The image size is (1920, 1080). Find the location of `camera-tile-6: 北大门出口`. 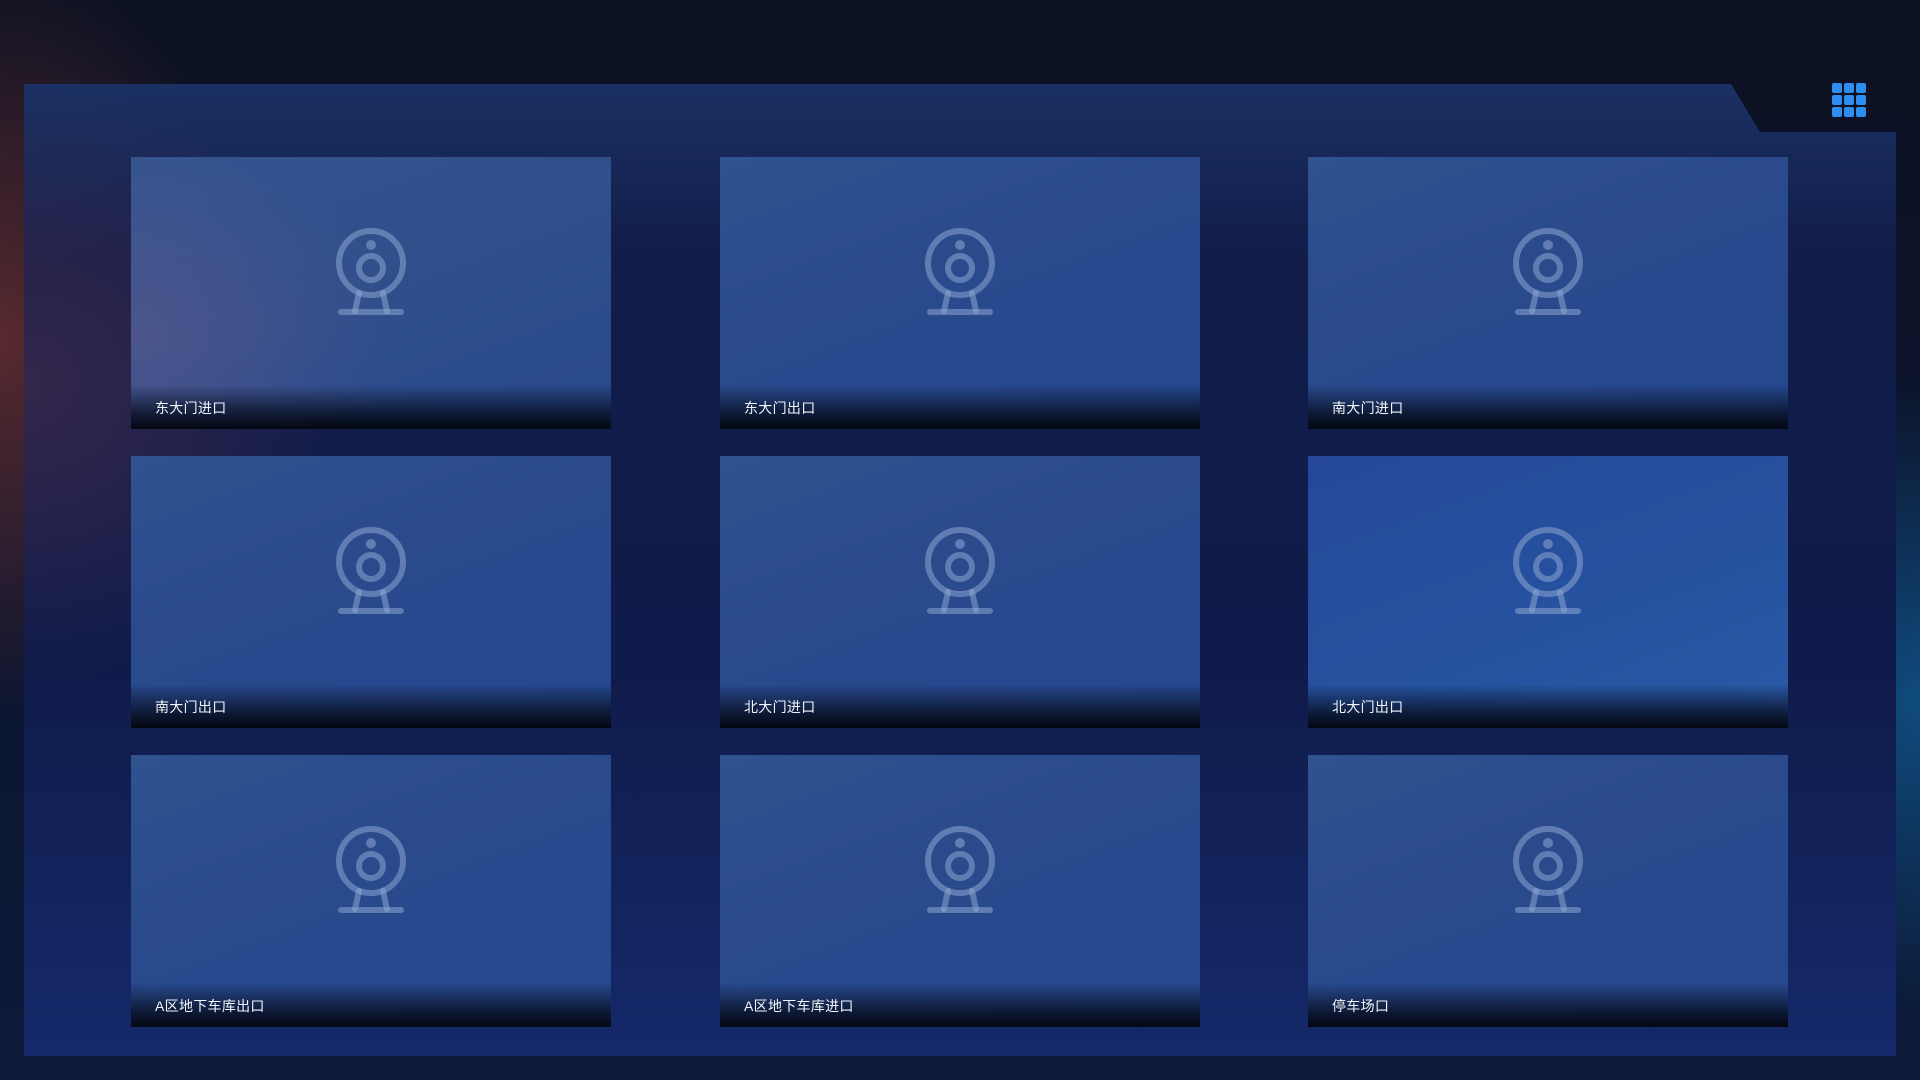

camera-tile-6: 北大门出口 is located at coordinates (1548, 592).